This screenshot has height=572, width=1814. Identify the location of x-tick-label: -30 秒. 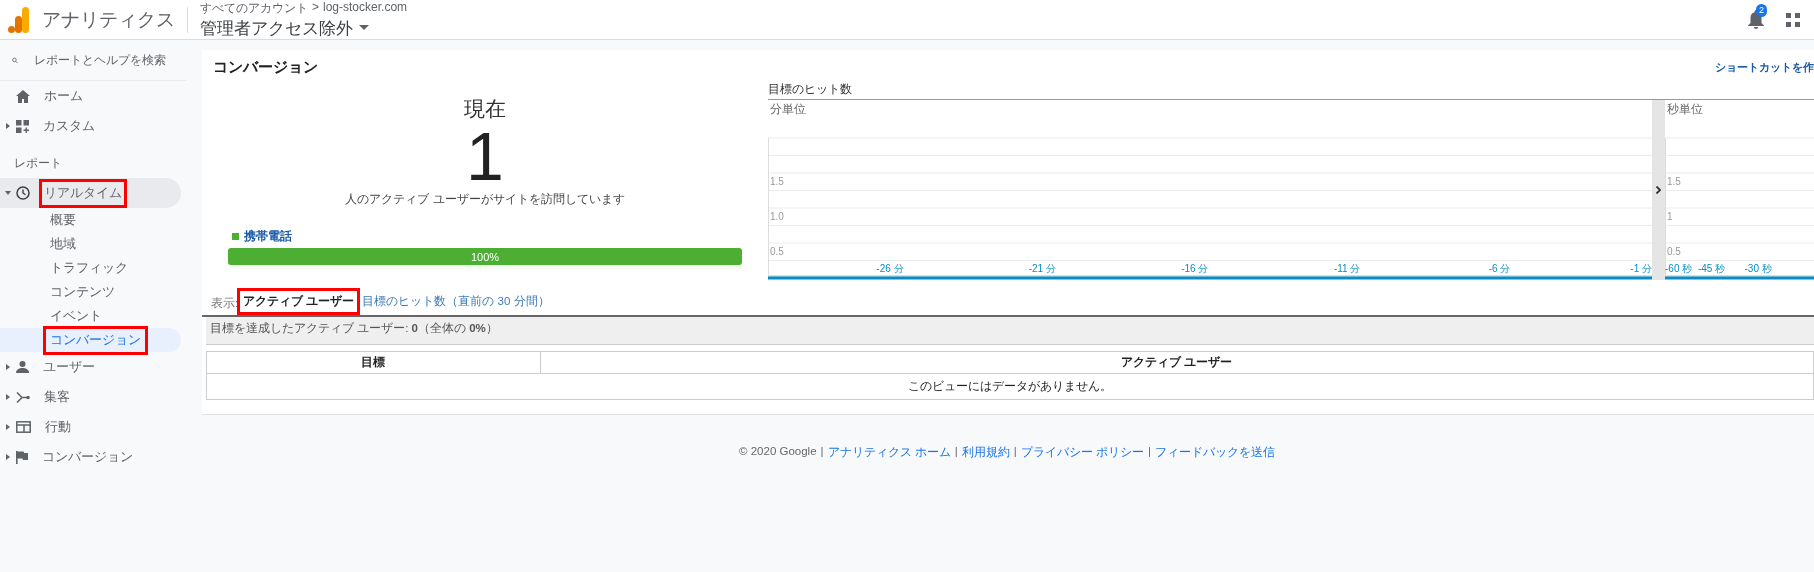
(1758, 268).